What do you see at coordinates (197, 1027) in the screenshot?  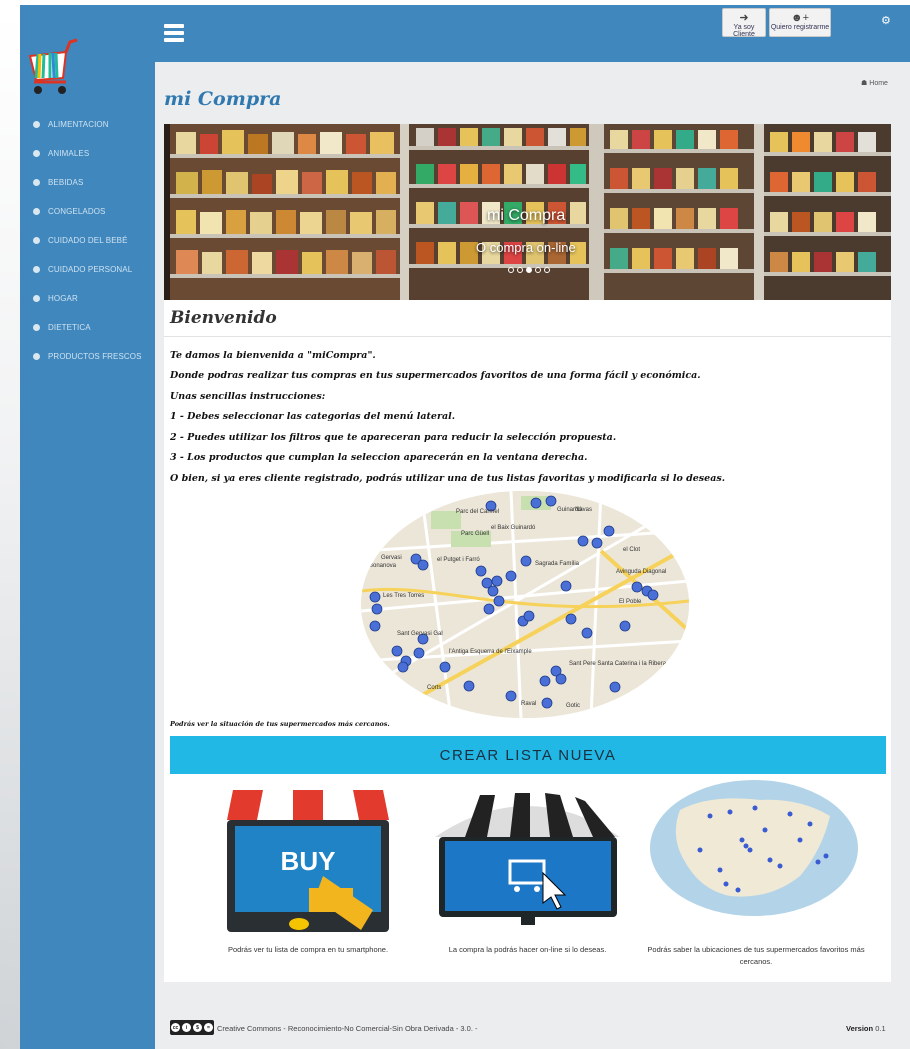 I see `nc-icon: $` at bounding box center [197, 1027].